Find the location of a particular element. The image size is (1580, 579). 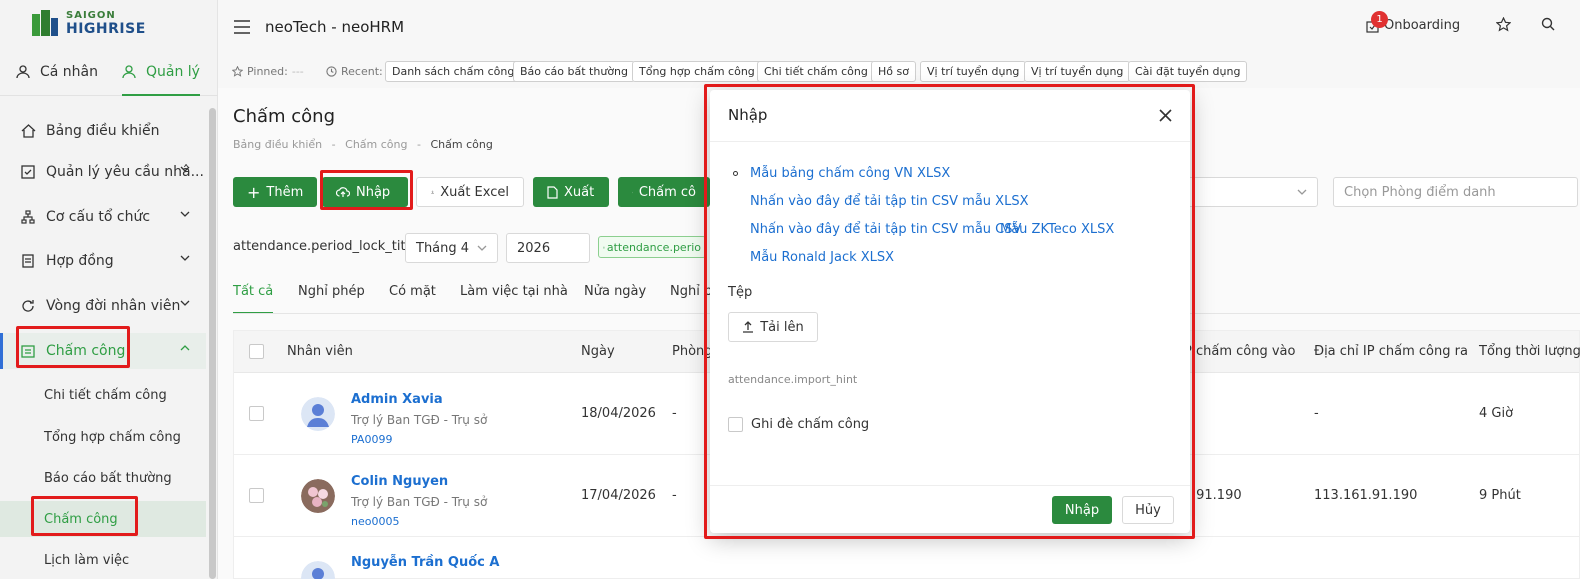

cell-total: 9 Phút is located at coordinates (1500, 495).